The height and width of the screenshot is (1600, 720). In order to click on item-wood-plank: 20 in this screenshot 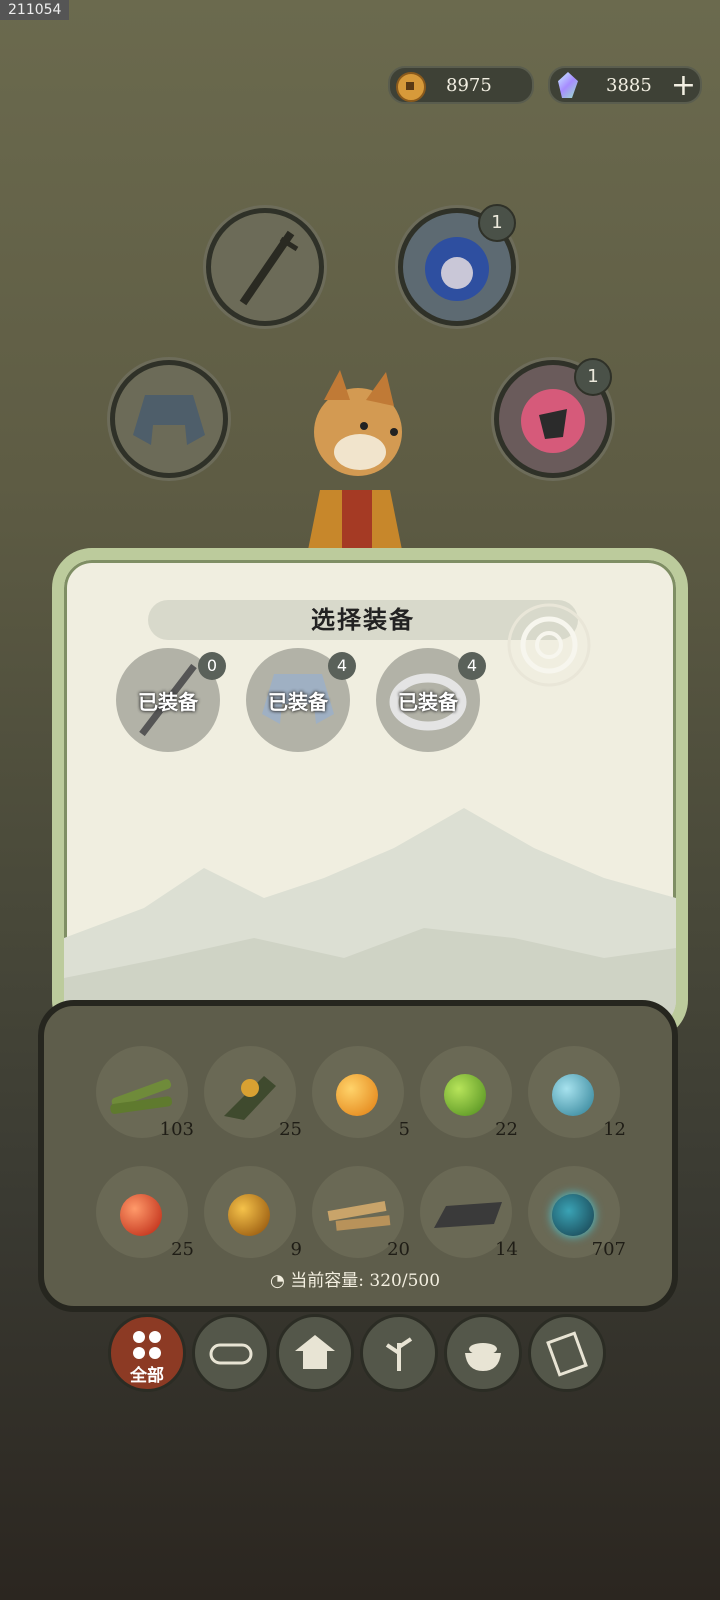, I will do `click(361, 1213)`.